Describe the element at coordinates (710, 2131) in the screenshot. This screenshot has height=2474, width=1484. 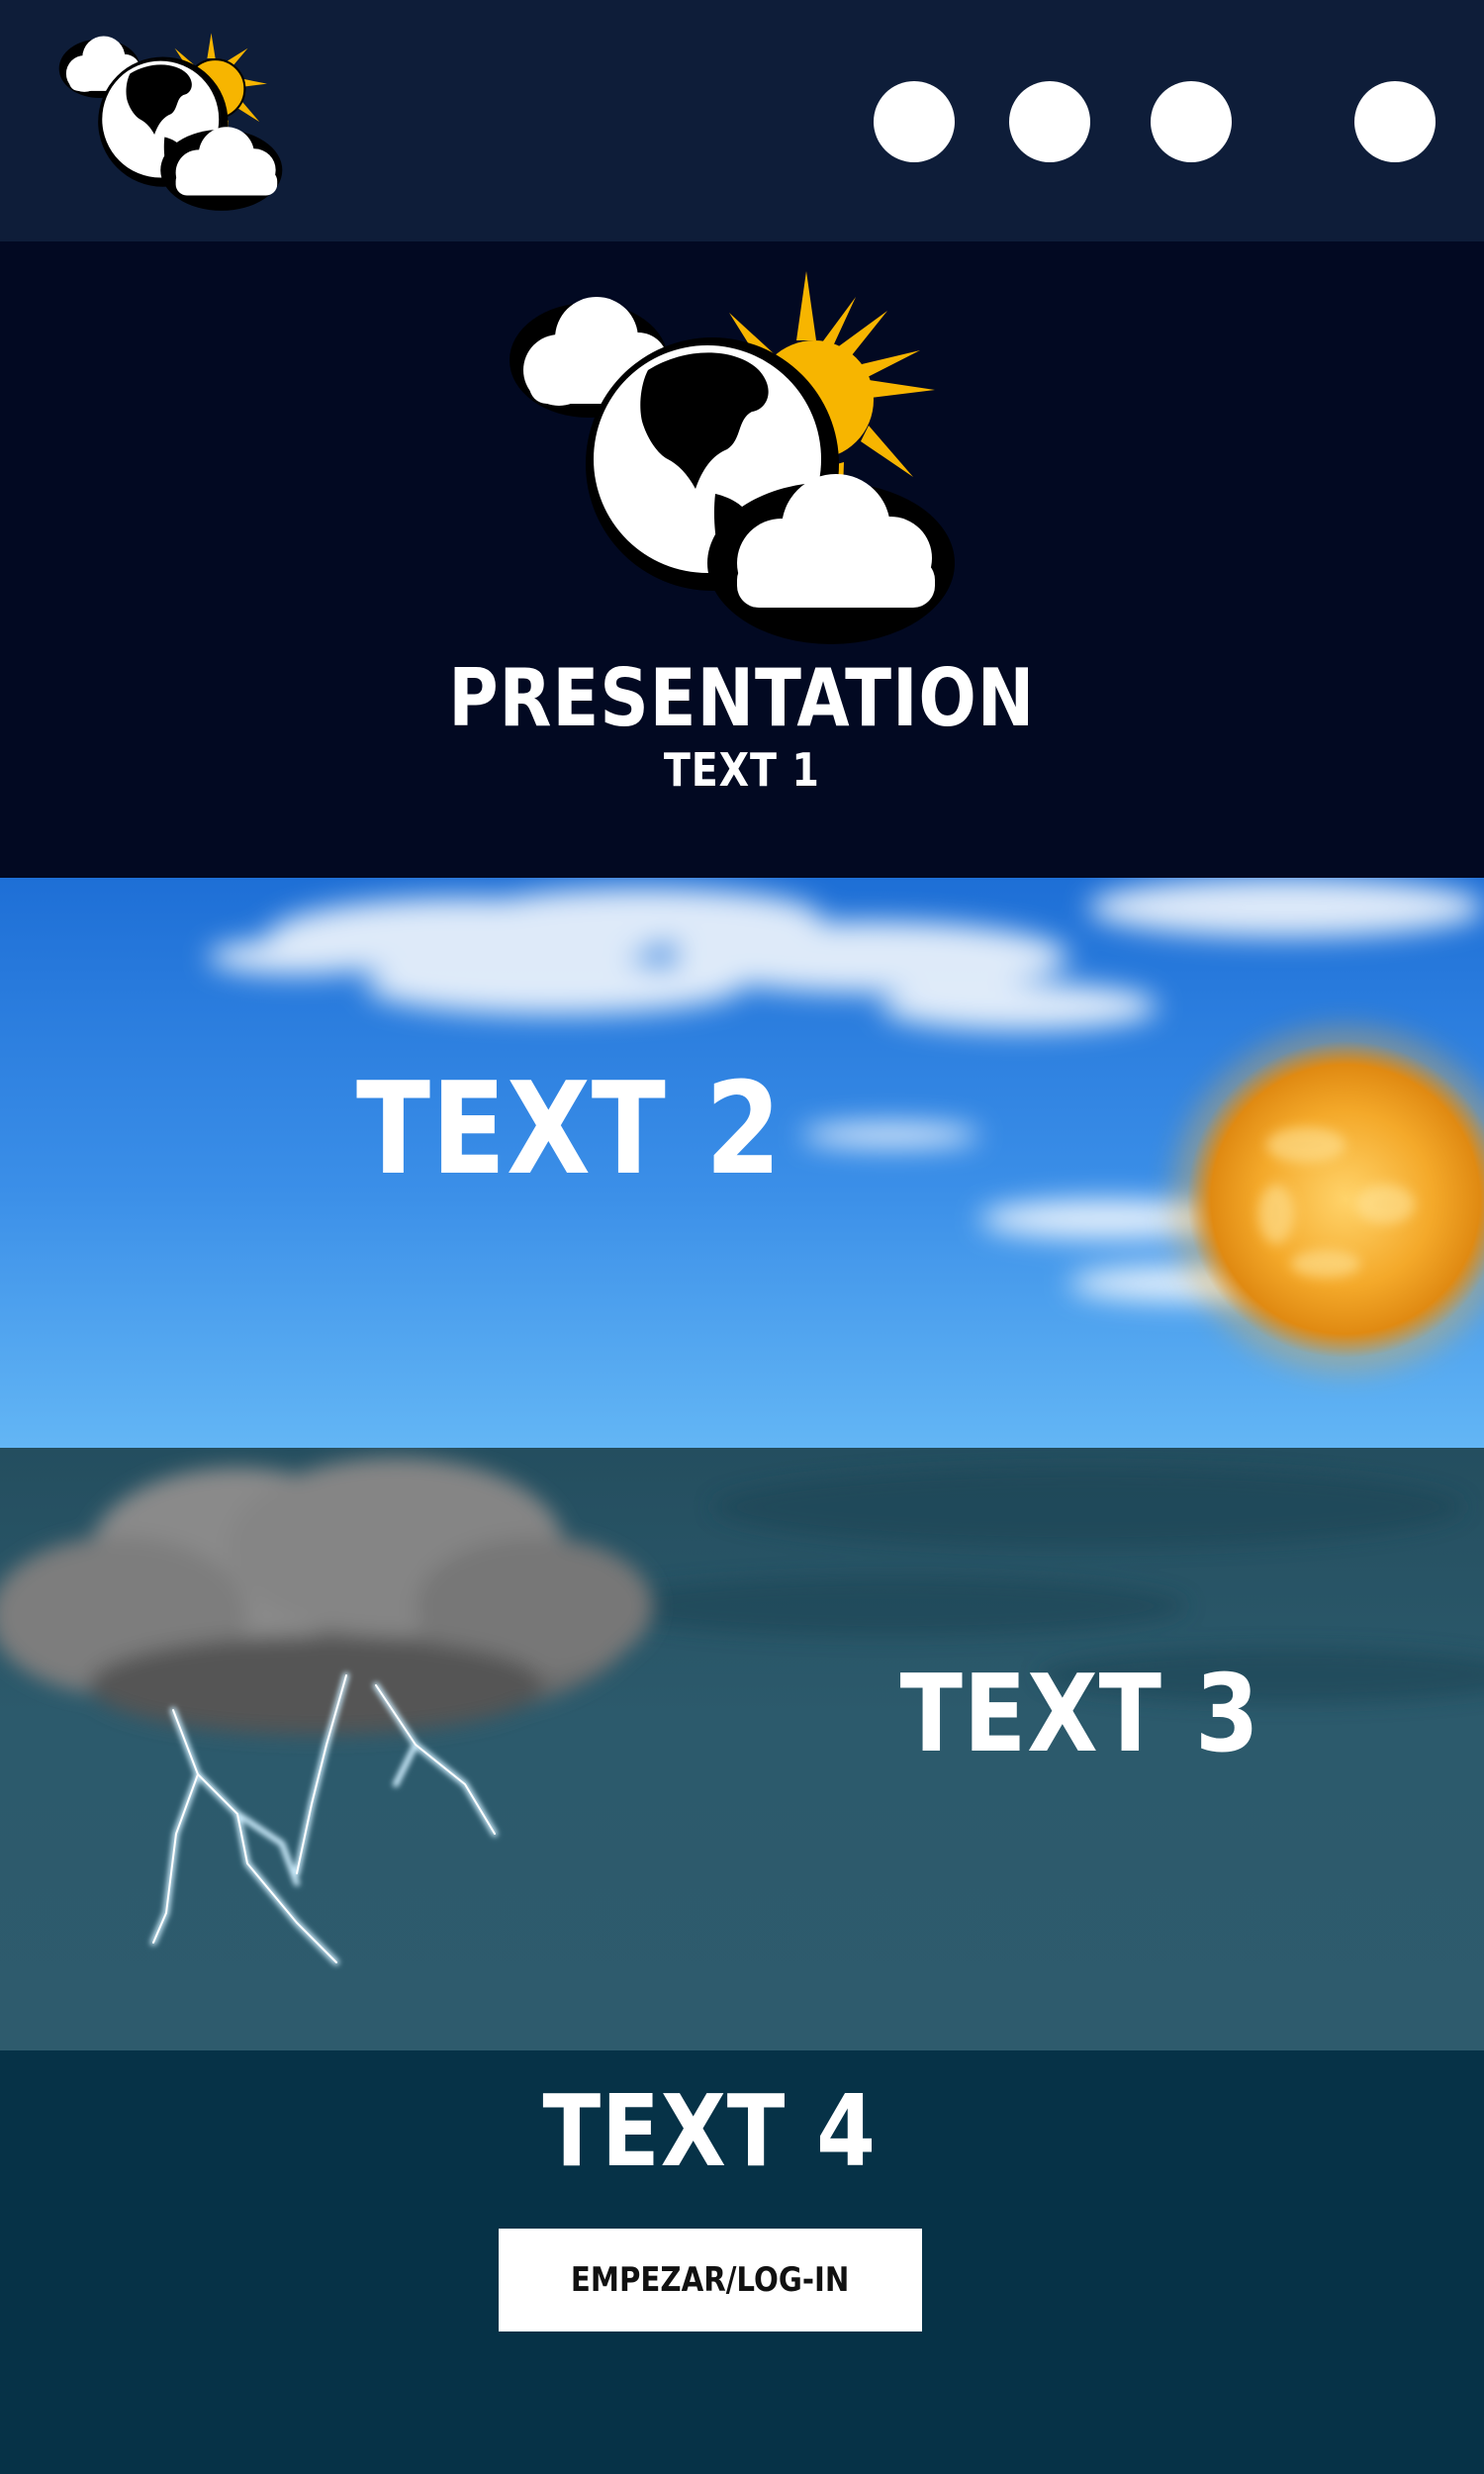
I see `cta-heading: TEXT 4` at that location.